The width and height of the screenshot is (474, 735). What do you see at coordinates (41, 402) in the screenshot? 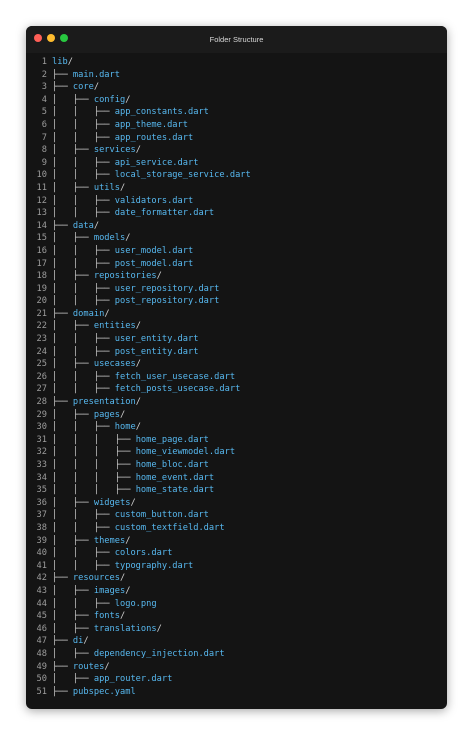
I see `line-number: 28` at bounding box center [41, 402].